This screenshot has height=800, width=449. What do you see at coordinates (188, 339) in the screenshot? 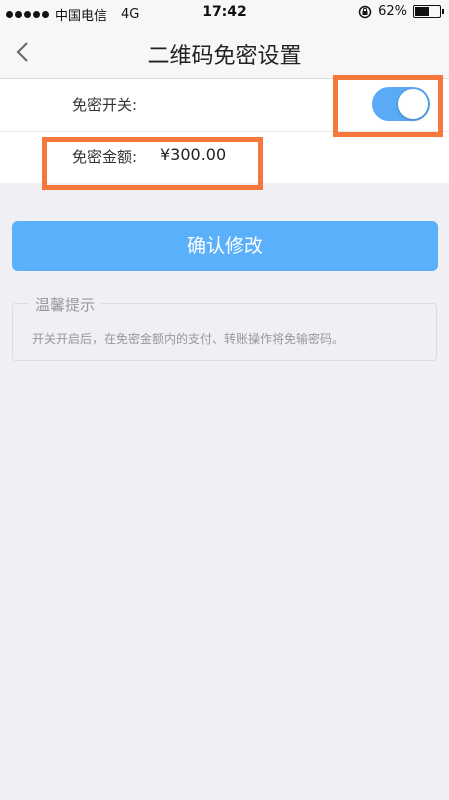
I see `tip-text: 开关开启后，在免密金额内的支付、转账操作将免输密码。` at bounding box center [188, 339].